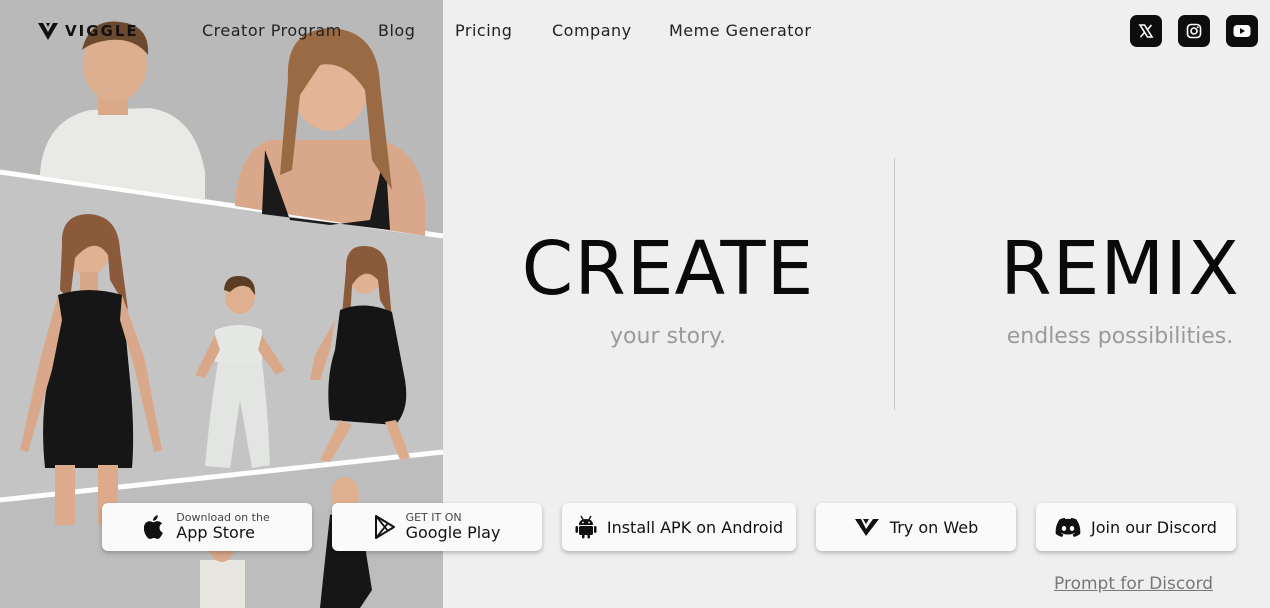  What do you see at coordinates (894, 284) in the screenshot?
I see `hero-divider` at bounding box center [894, 284].